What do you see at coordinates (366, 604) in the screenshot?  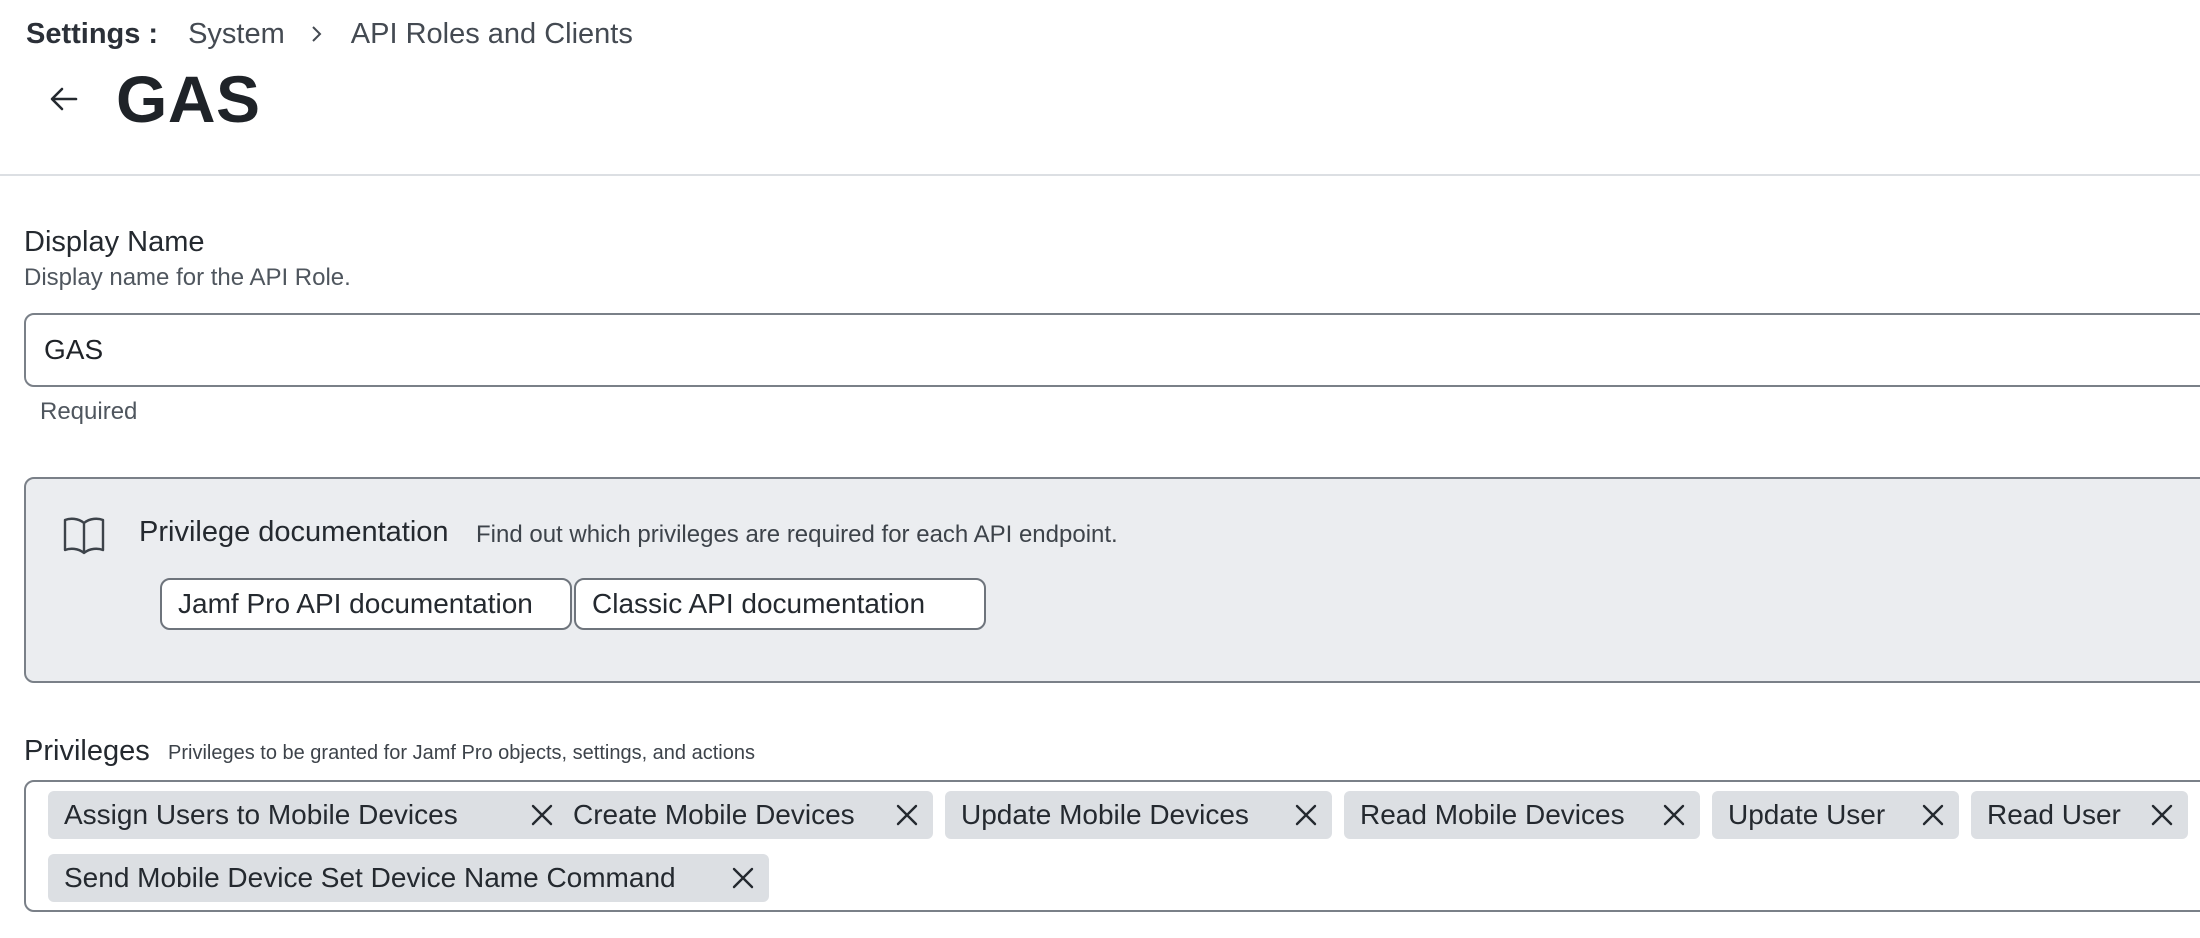 I see `jamf-pro-api-documentation-button: Jamf Pro API documentation` at bounding box center [366, 604].